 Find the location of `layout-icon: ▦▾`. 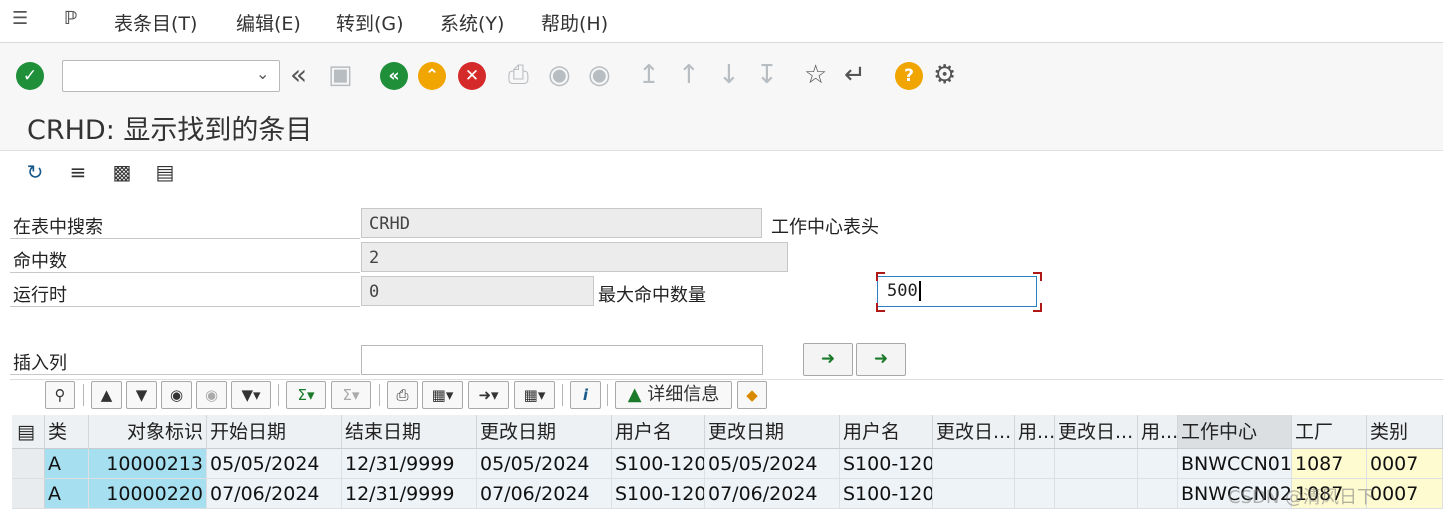

layout-icon: ▦▾ is located at coordinates (534, 395).